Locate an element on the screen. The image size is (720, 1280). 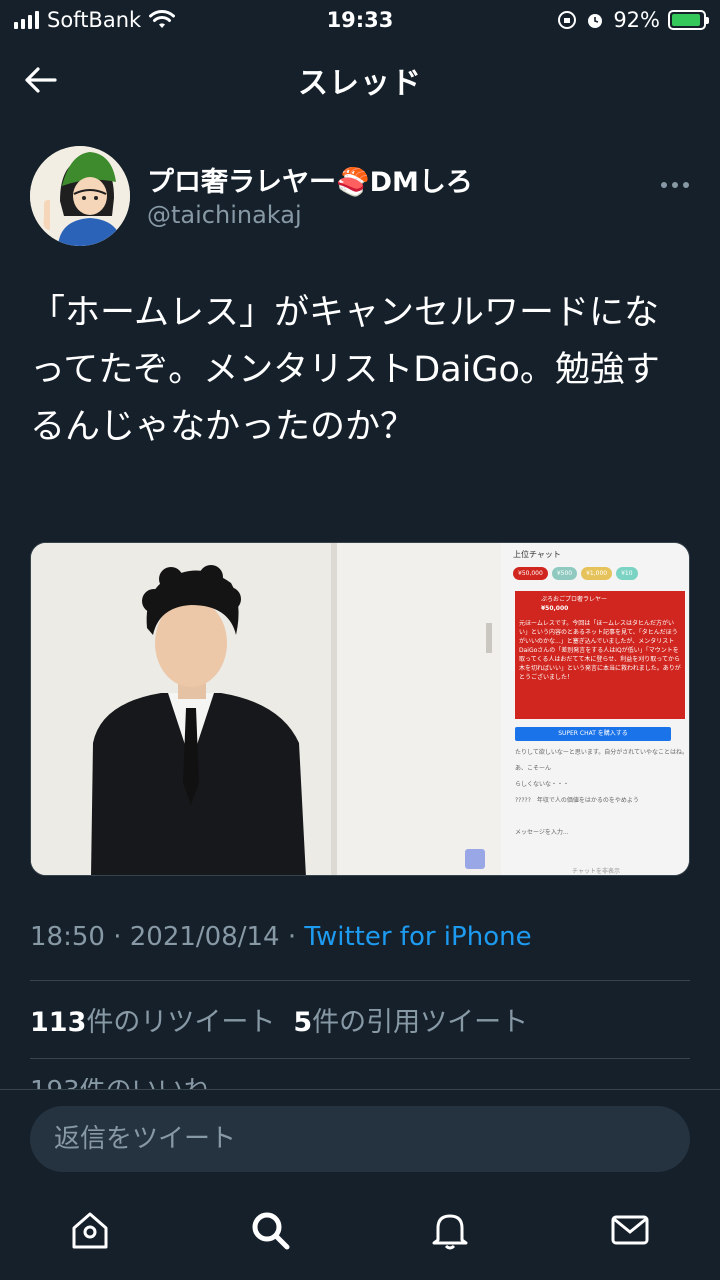
user-handle: @taichinakaj is located at coordinates (224, 215).